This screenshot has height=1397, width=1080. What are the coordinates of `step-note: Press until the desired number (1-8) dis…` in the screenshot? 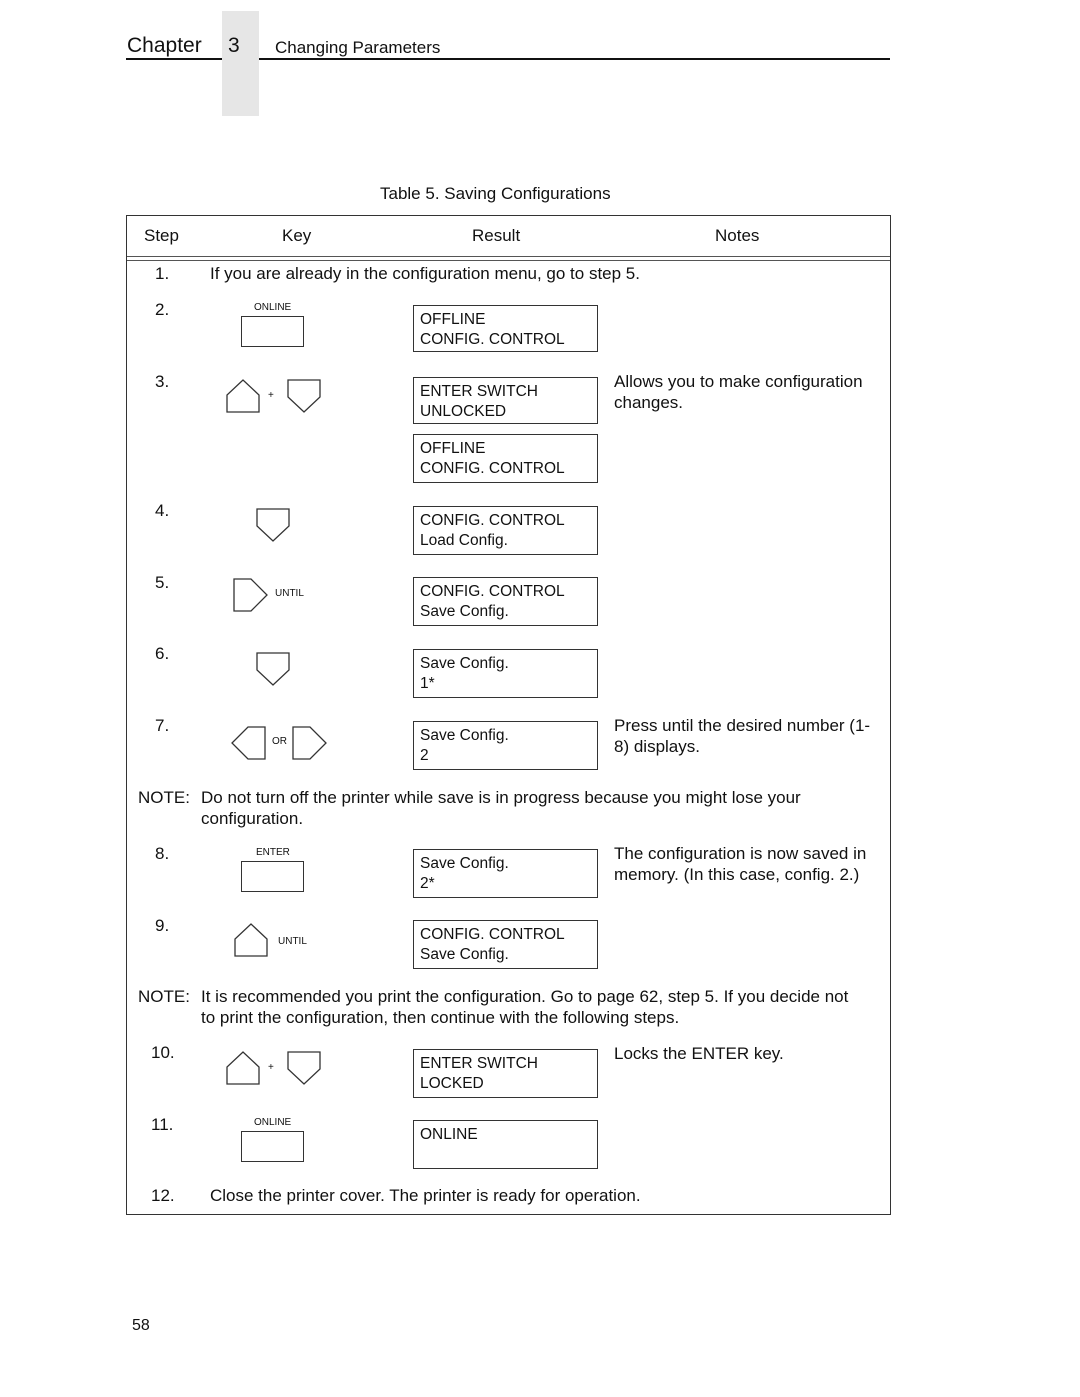 It's located at (742, 736).